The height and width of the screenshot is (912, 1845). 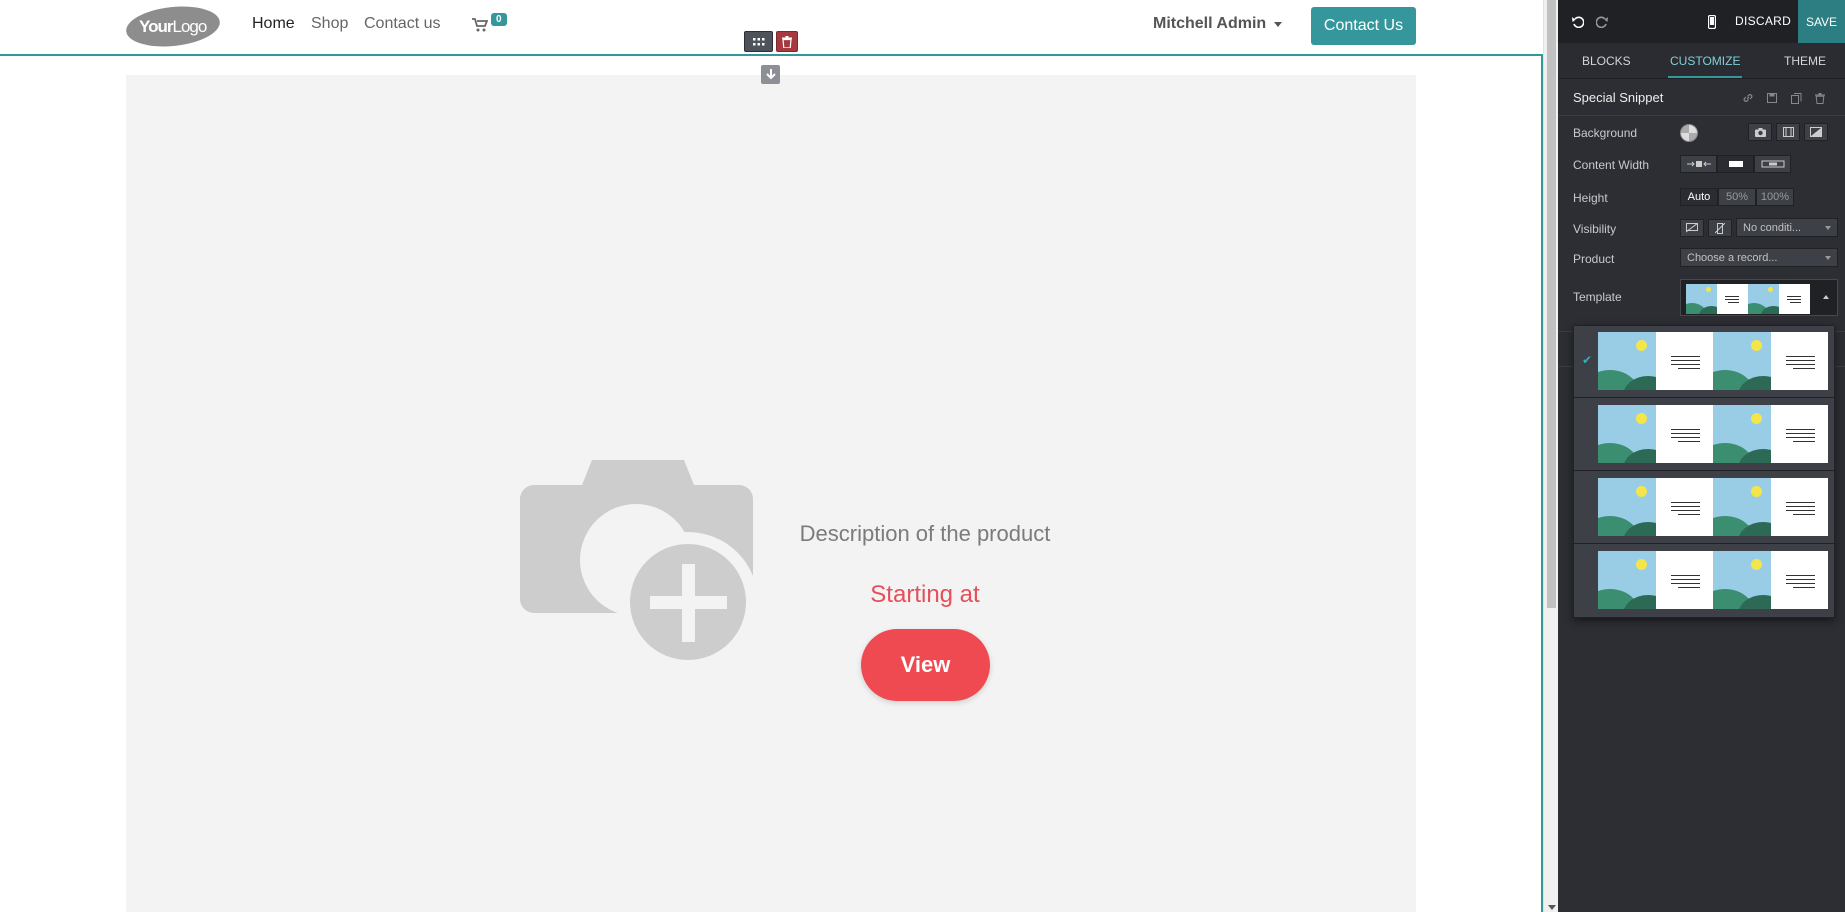 I want to click on template-option-1: ✔, so click(x=1704, y=362).